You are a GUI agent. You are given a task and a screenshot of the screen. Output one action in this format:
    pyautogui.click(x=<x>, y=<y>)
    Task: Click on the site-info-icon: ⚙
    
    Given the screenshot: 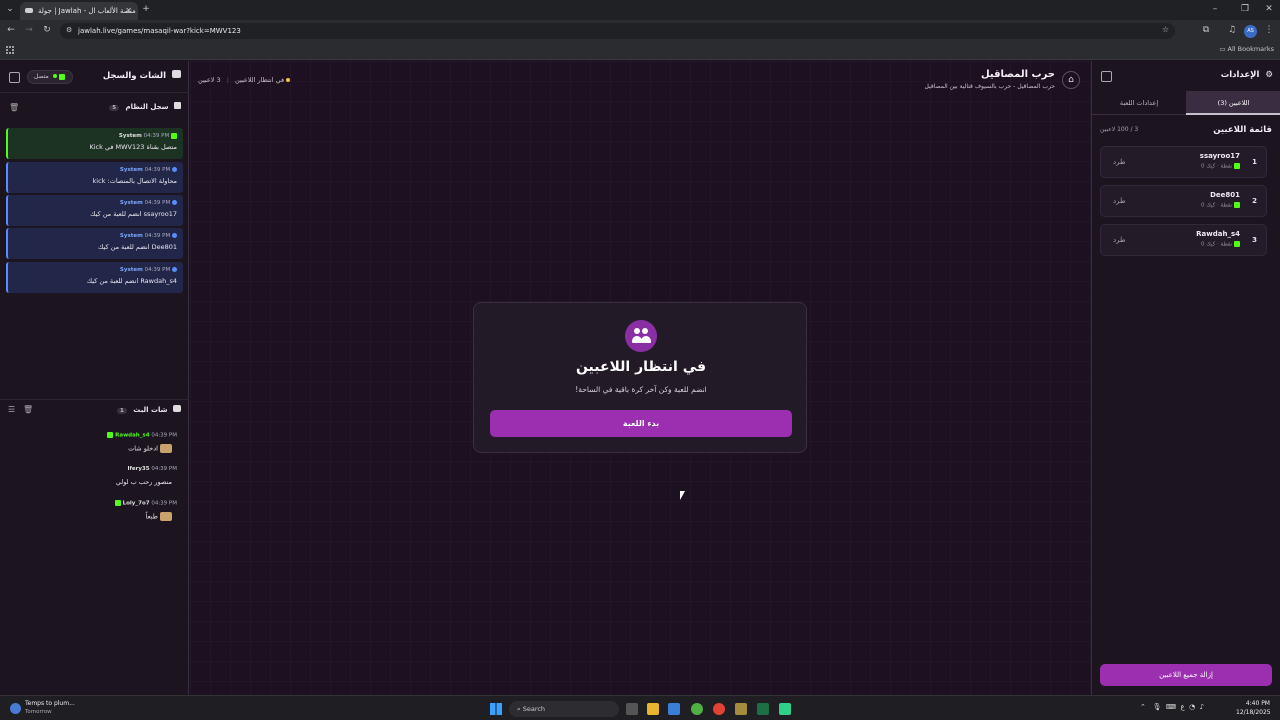 What is the action you would take?
    pyautogui.click(x=69, y=30)
    